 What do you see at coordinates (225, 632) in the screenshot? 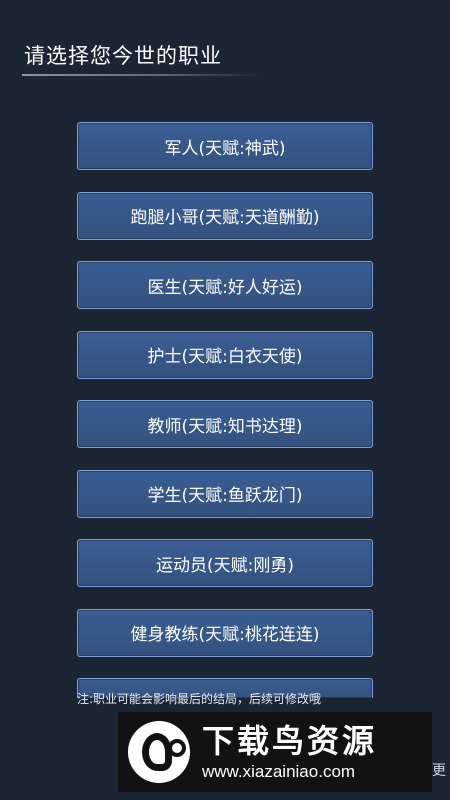
I see `career-button-fitness-coach: 健身教练(天赋:桃花连连)` at bounding box center [225, 632].